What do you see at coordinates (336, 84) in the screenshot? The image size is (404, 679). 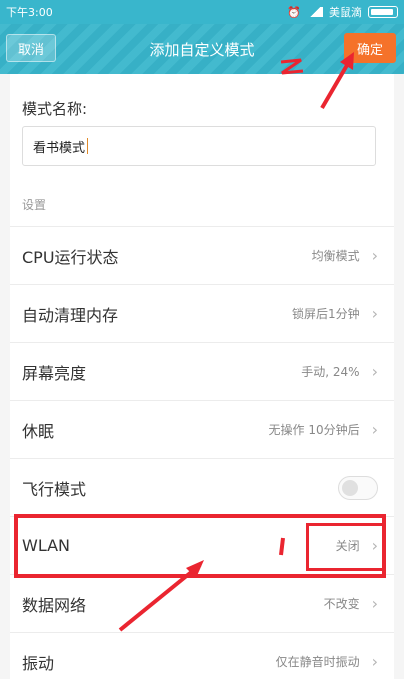 I see `arrow-to-confirm` at bounding box center [336, 84].